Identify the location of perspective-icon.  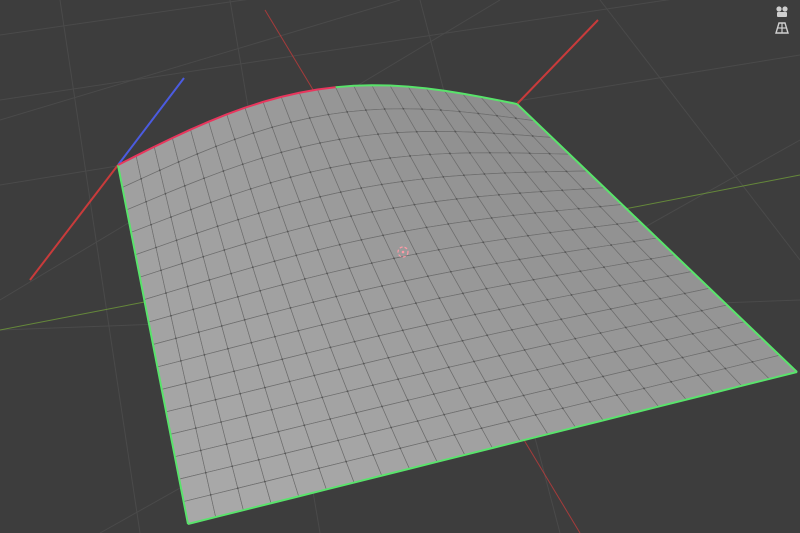
(782, 28).